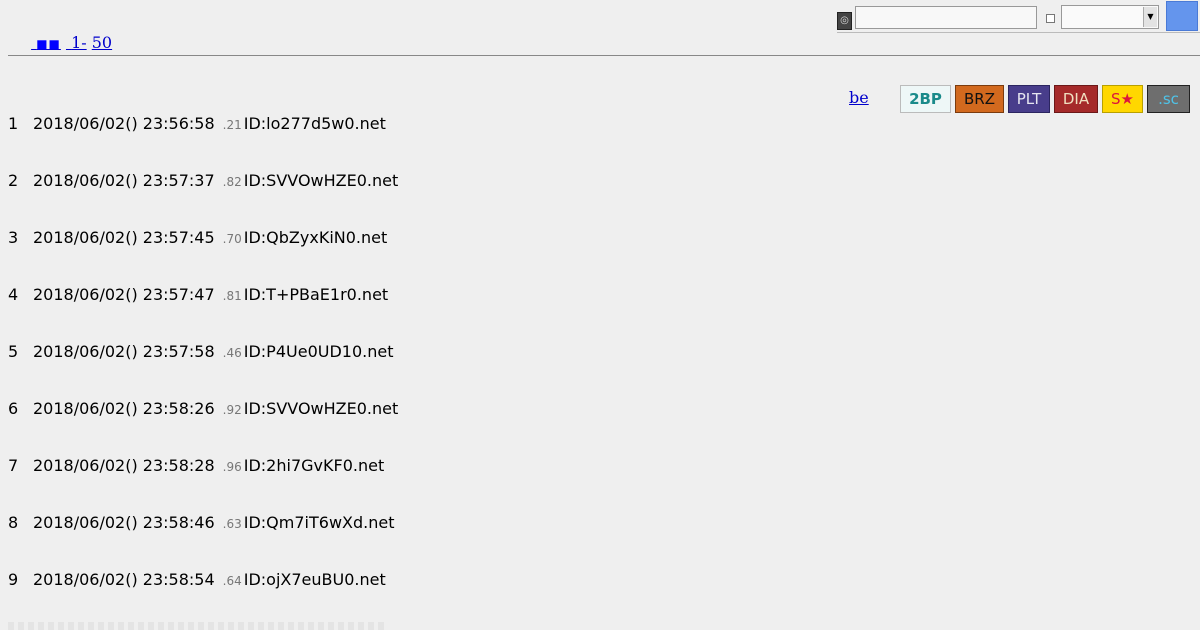  I want to click on badge-sc: .sc, so click(1168, 99).